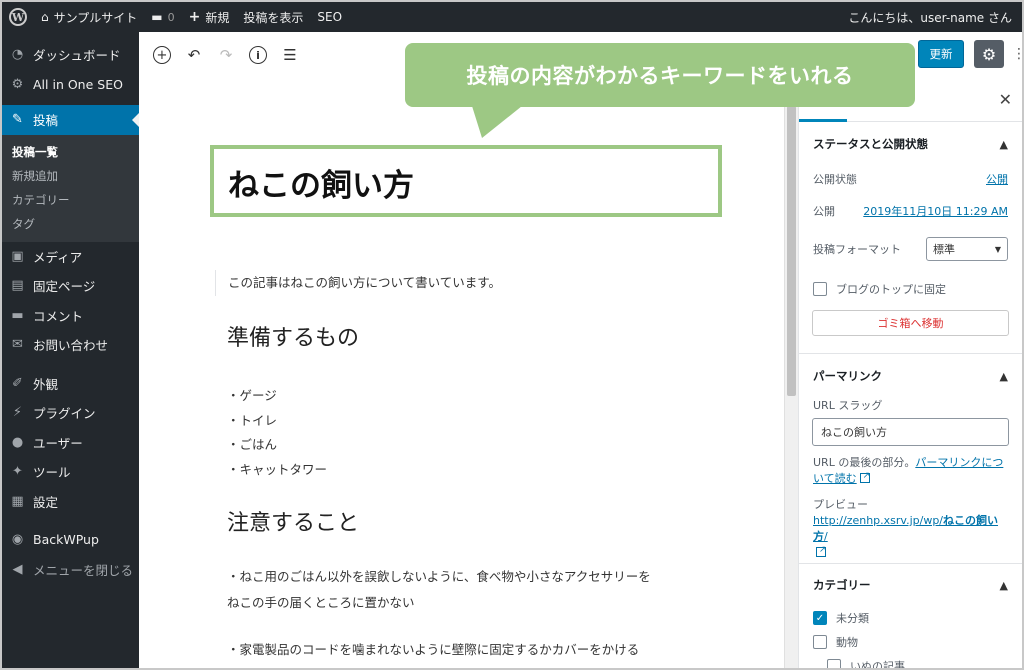  Describe the element at coordinates (840, 504) in the screenshot. I see `preview-label: プレビュー` at that location.